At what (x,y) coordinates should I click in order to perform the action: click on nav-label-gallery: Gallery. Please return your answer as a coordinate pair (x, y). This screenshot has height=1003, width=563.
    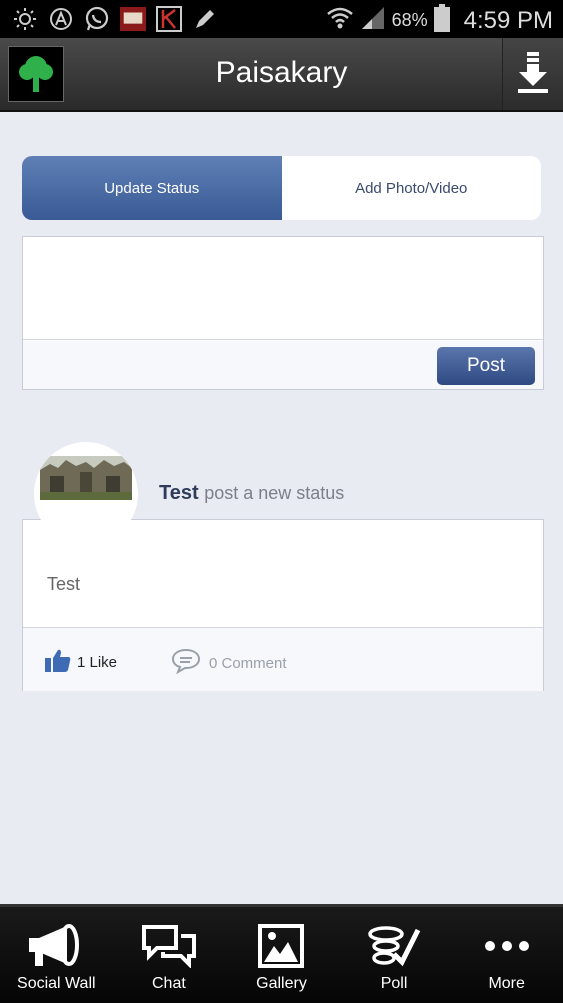
    Looking at the image, I should click on (281, 983).